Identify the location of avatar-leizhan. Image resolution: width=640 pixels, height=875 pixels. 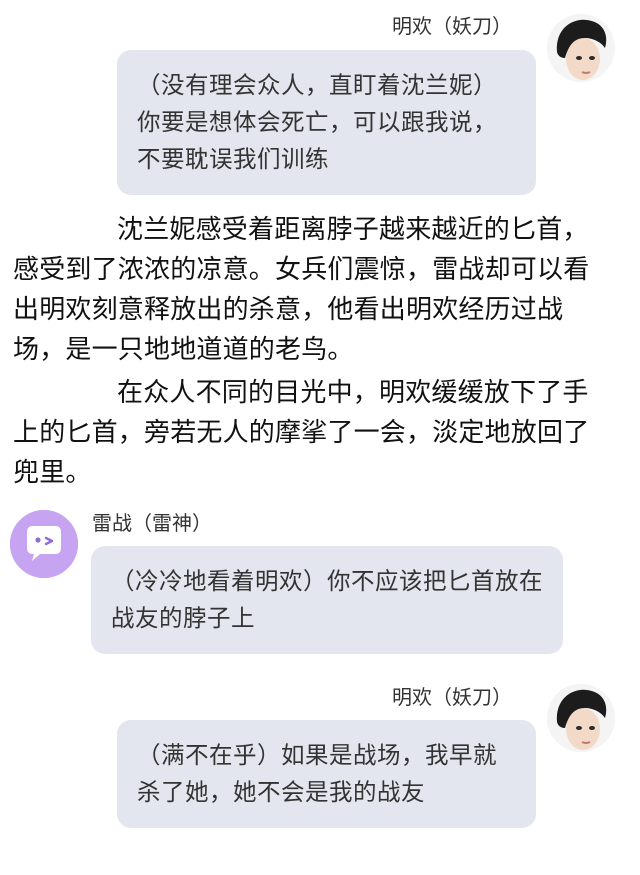
(44, 544).